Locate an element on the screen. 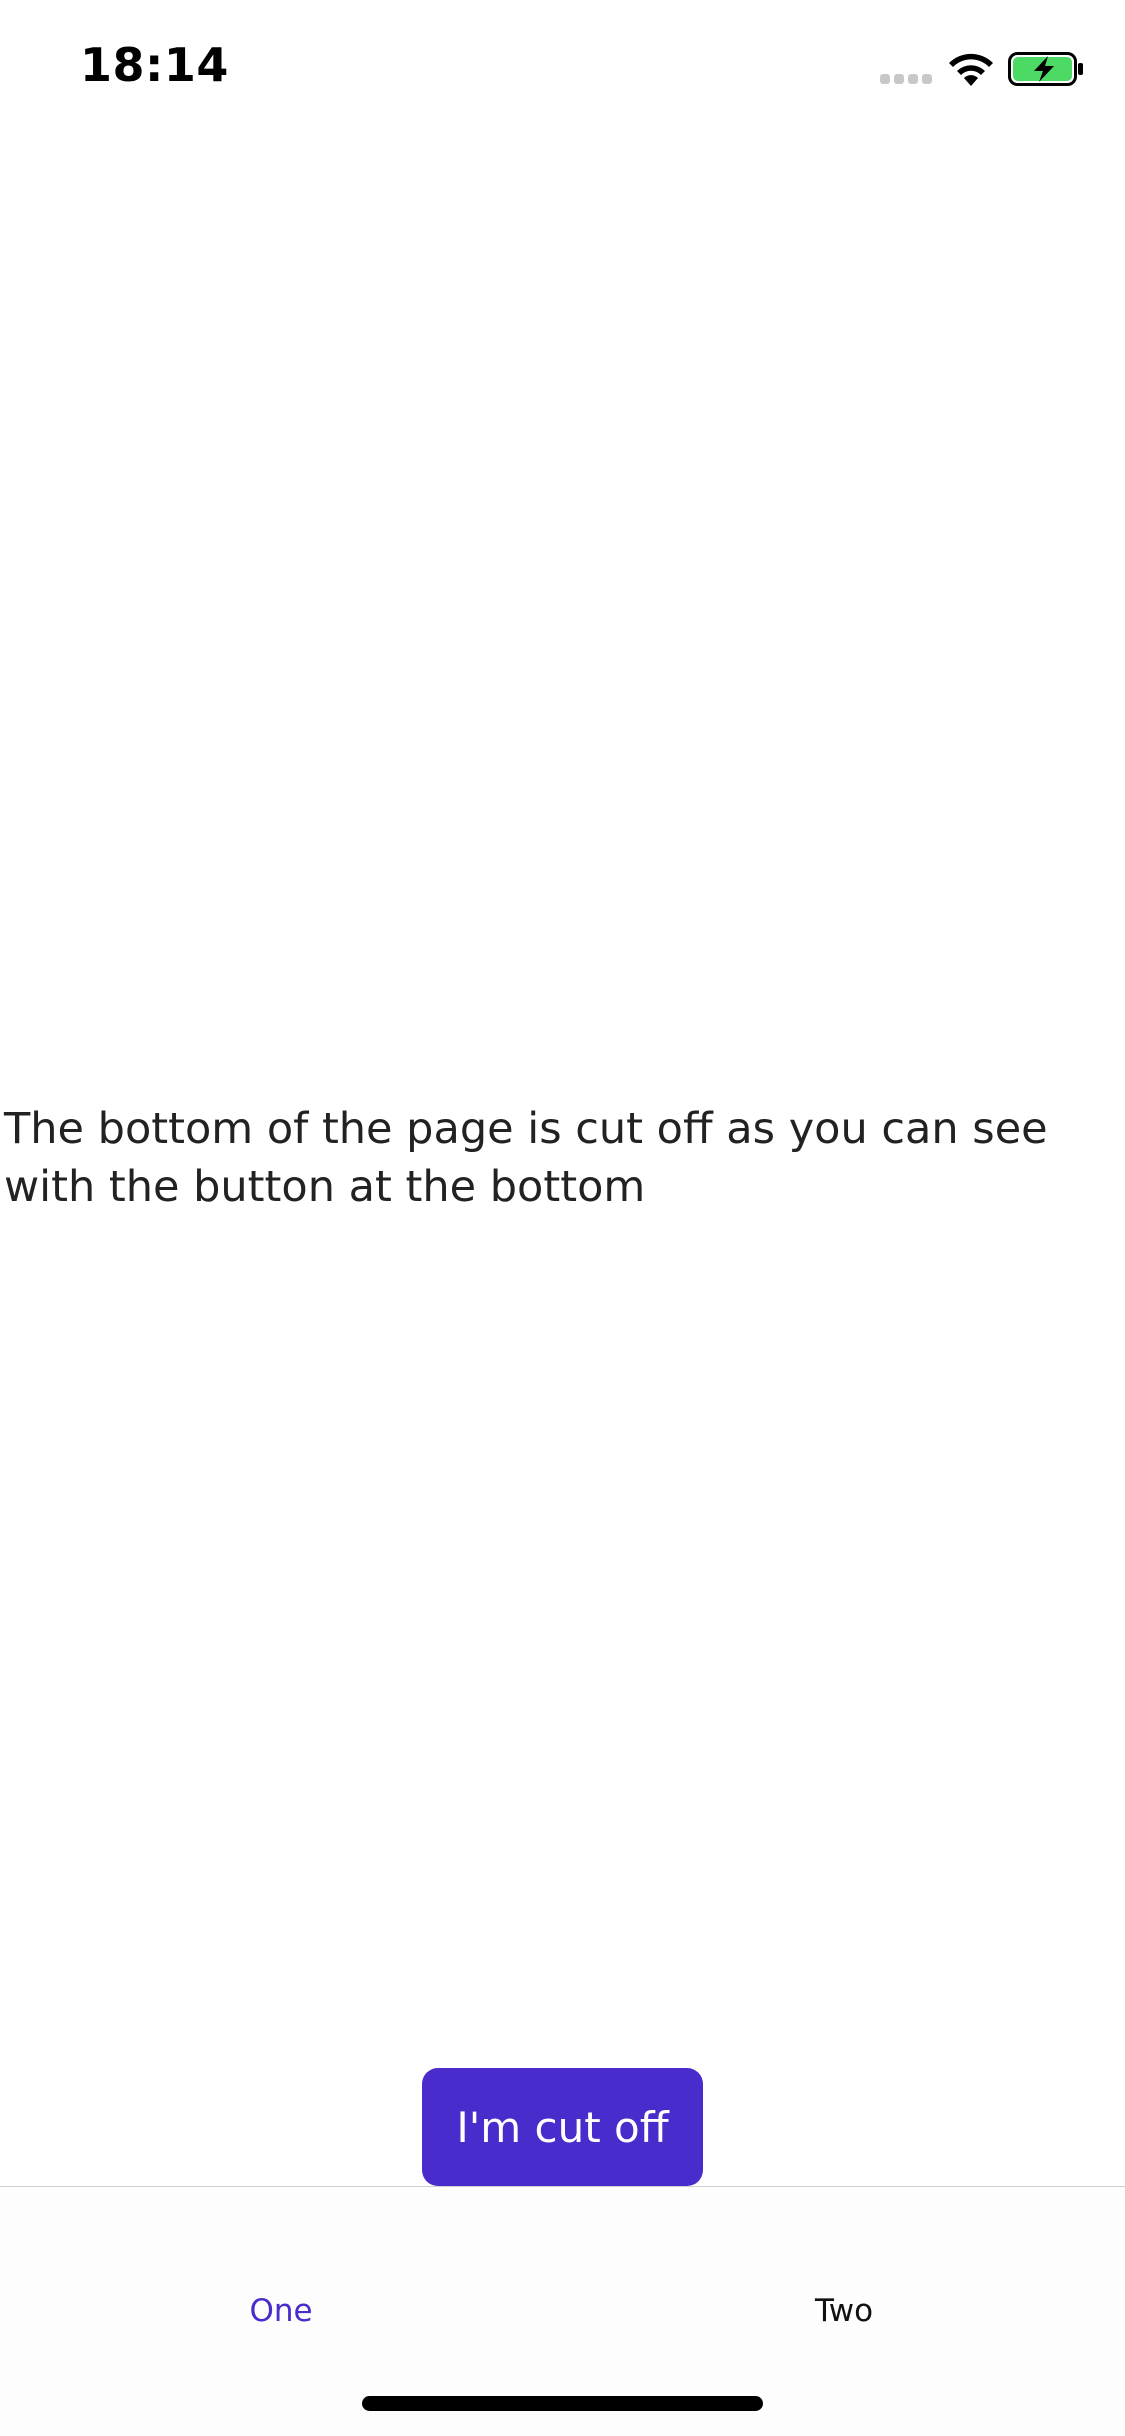  wifi-icon is located at coordinates (971, 69).